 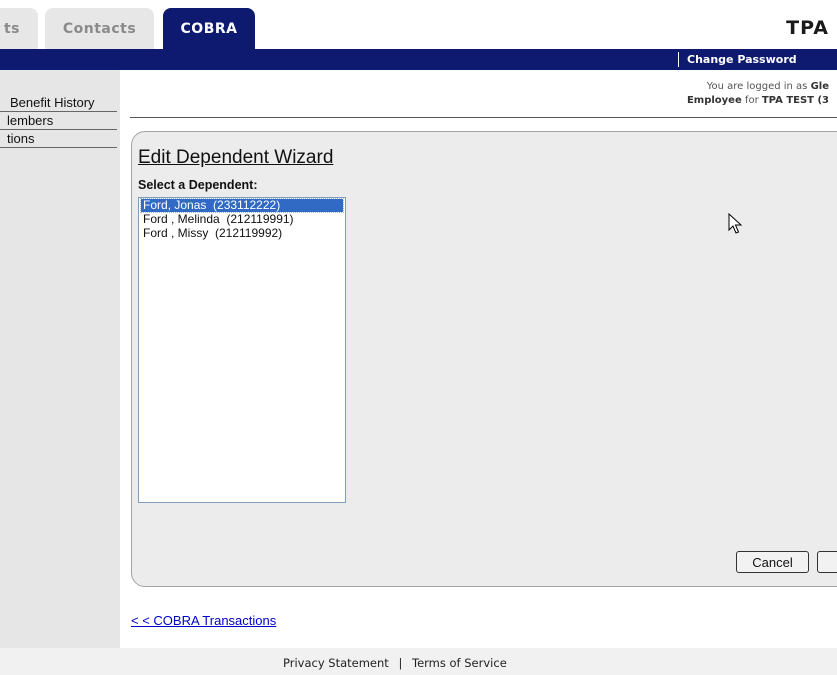 What do you see at coordinates (827, 562) in the screenshot?
I see `next-button` at bounding box center [827, 562].